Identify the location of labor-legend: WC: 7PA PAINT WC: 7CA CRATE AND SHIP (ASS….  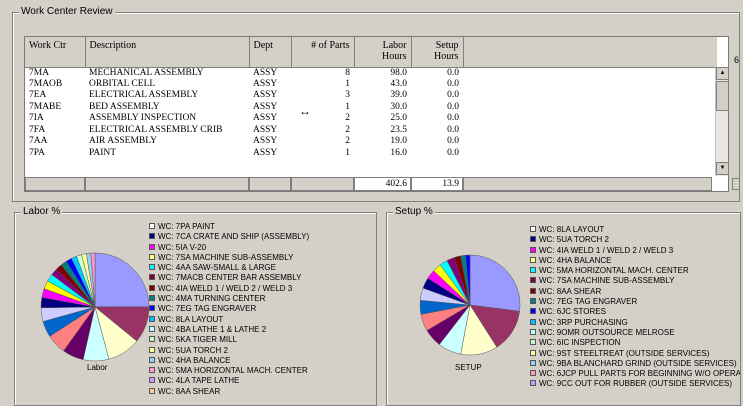
(260, 309).